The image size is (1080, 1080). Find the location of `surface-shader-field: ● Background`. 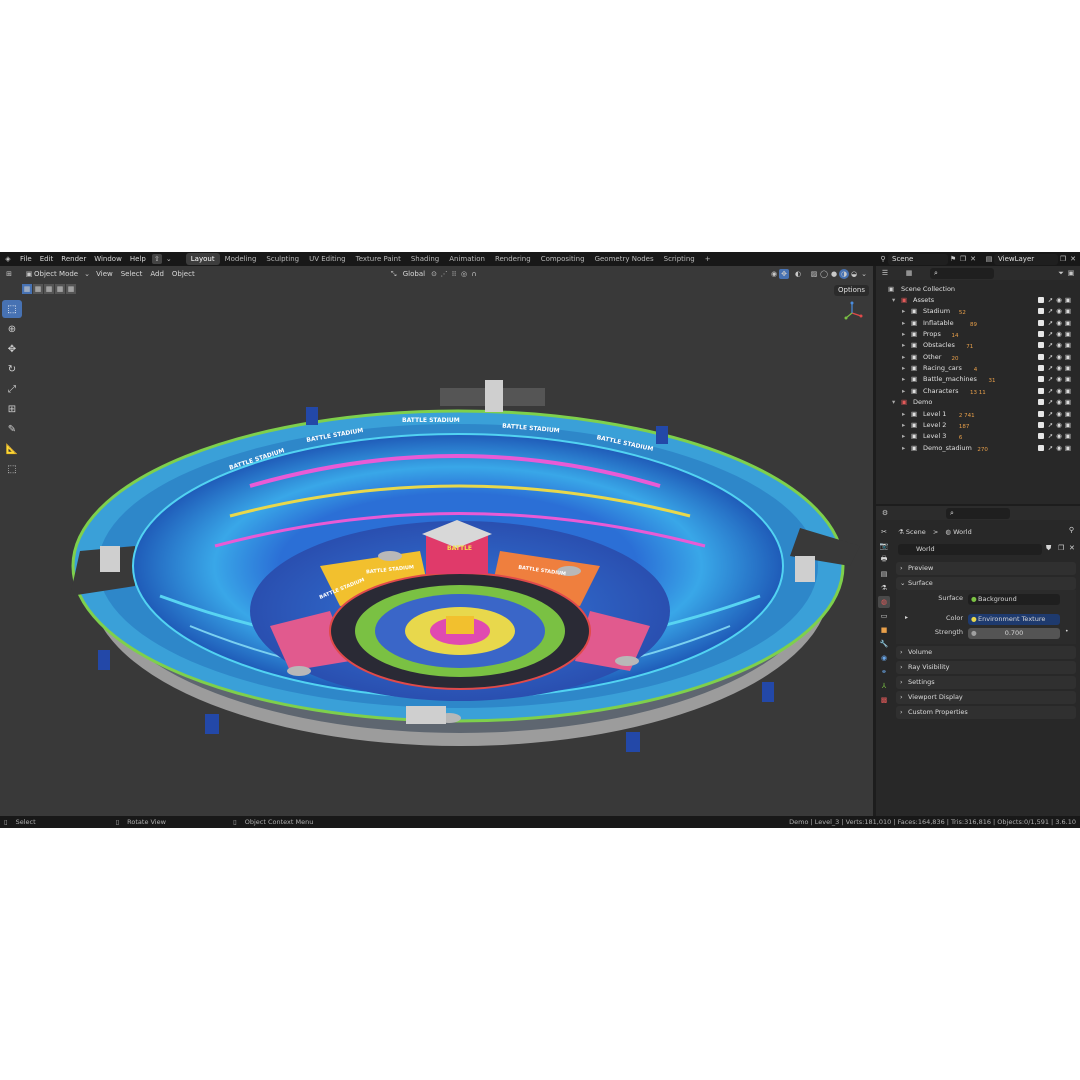

surface-shader-field: ● Background is located at coordinates (1014, 599).